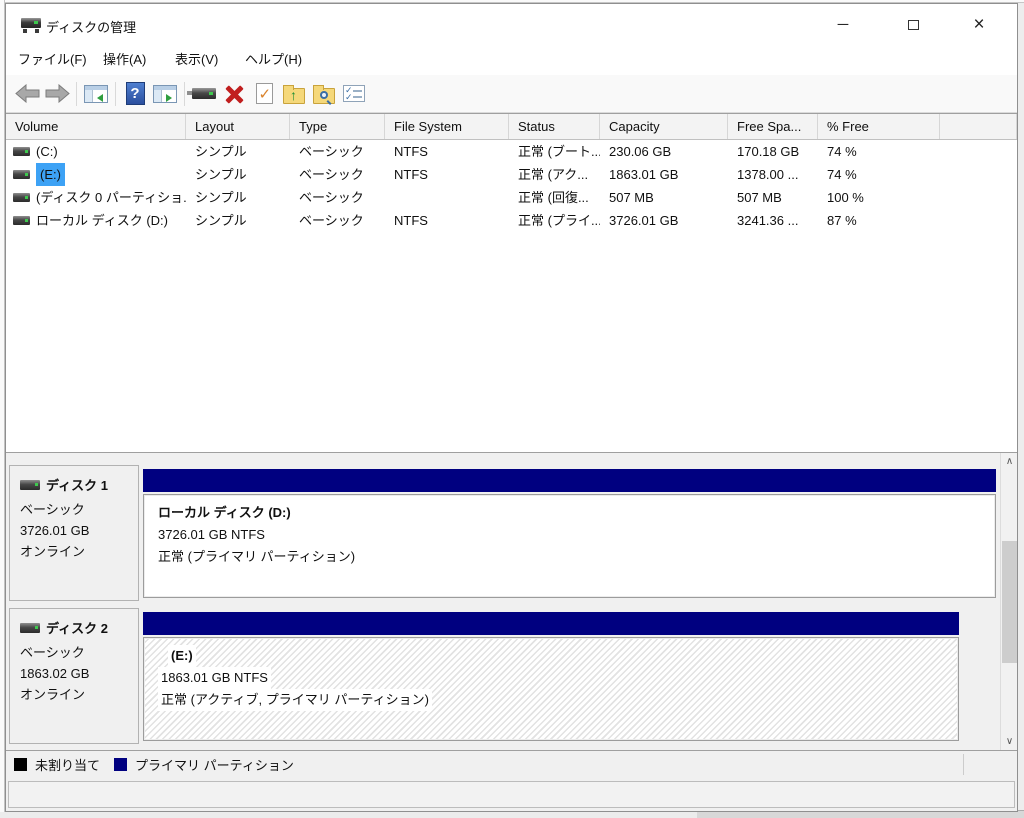 This screenshot has width=1024, height=818. I want to click on disk2-partition-status: 正常 (アクティブ, プライマリ パーティション), so click(295, 700).